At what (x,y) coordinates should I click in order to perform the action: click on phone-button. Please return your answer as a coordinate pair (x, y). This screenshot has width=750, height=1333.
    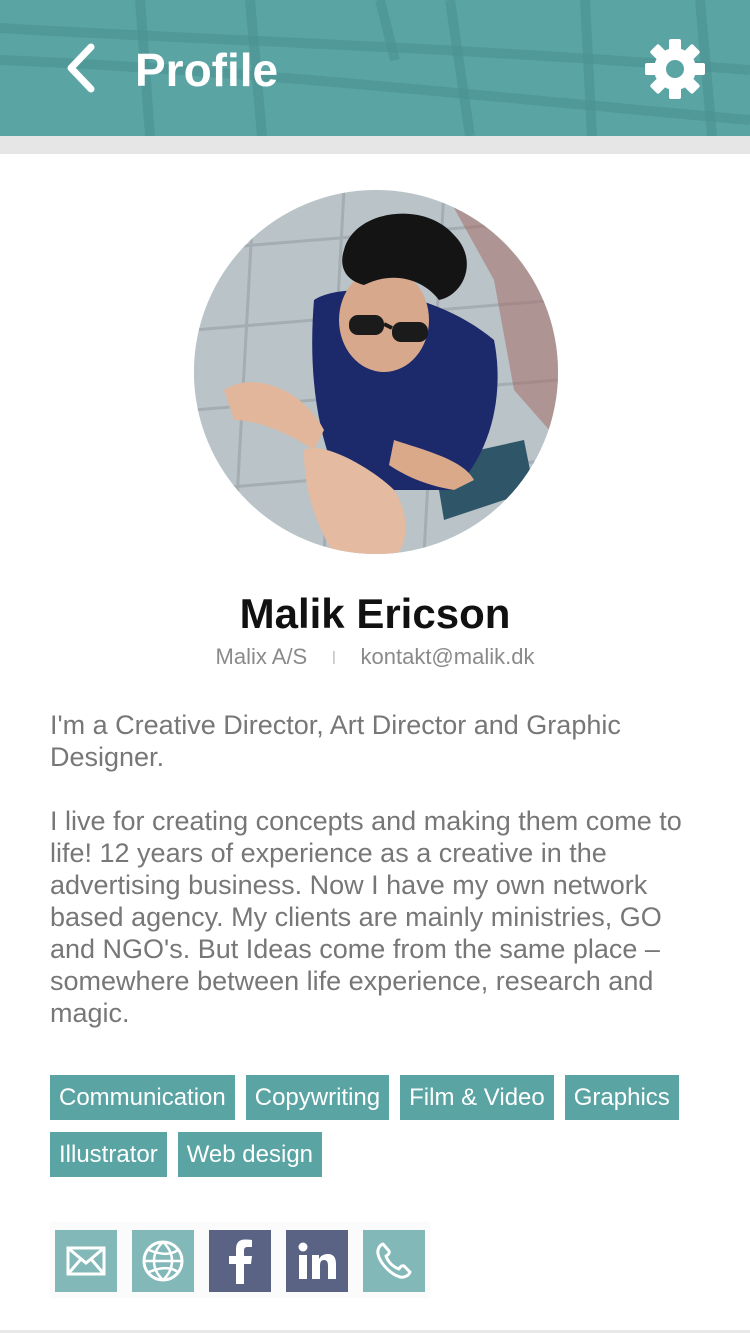
    Looking at the image, I should click on (394, 1261).